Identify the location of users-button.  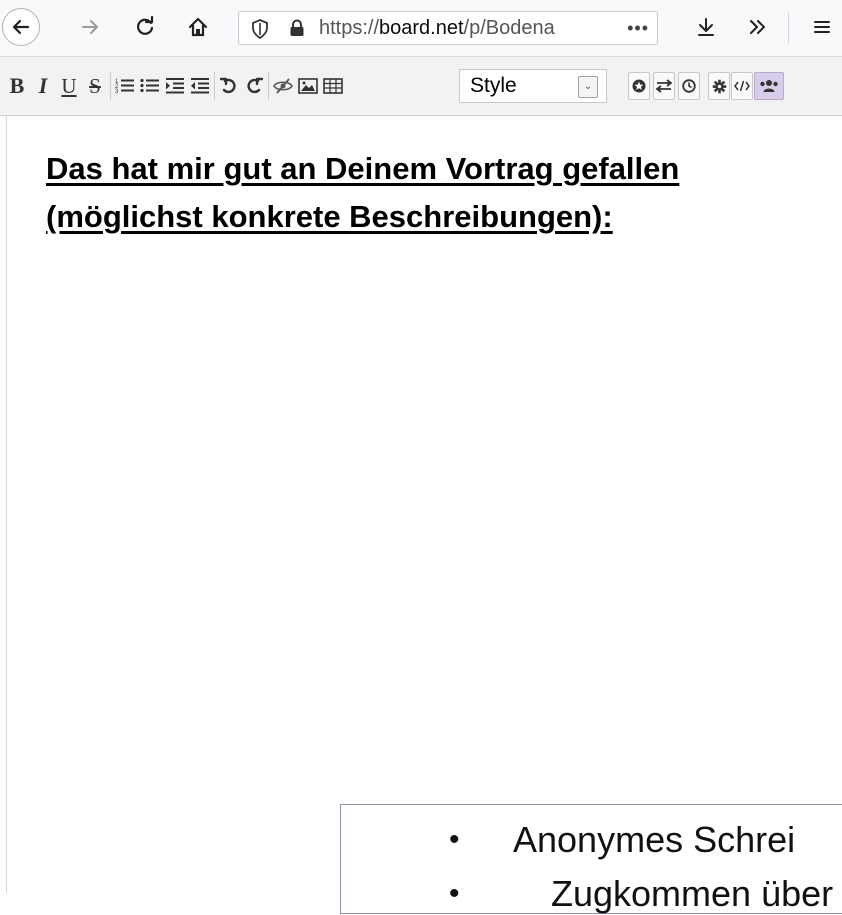
(769, 86).